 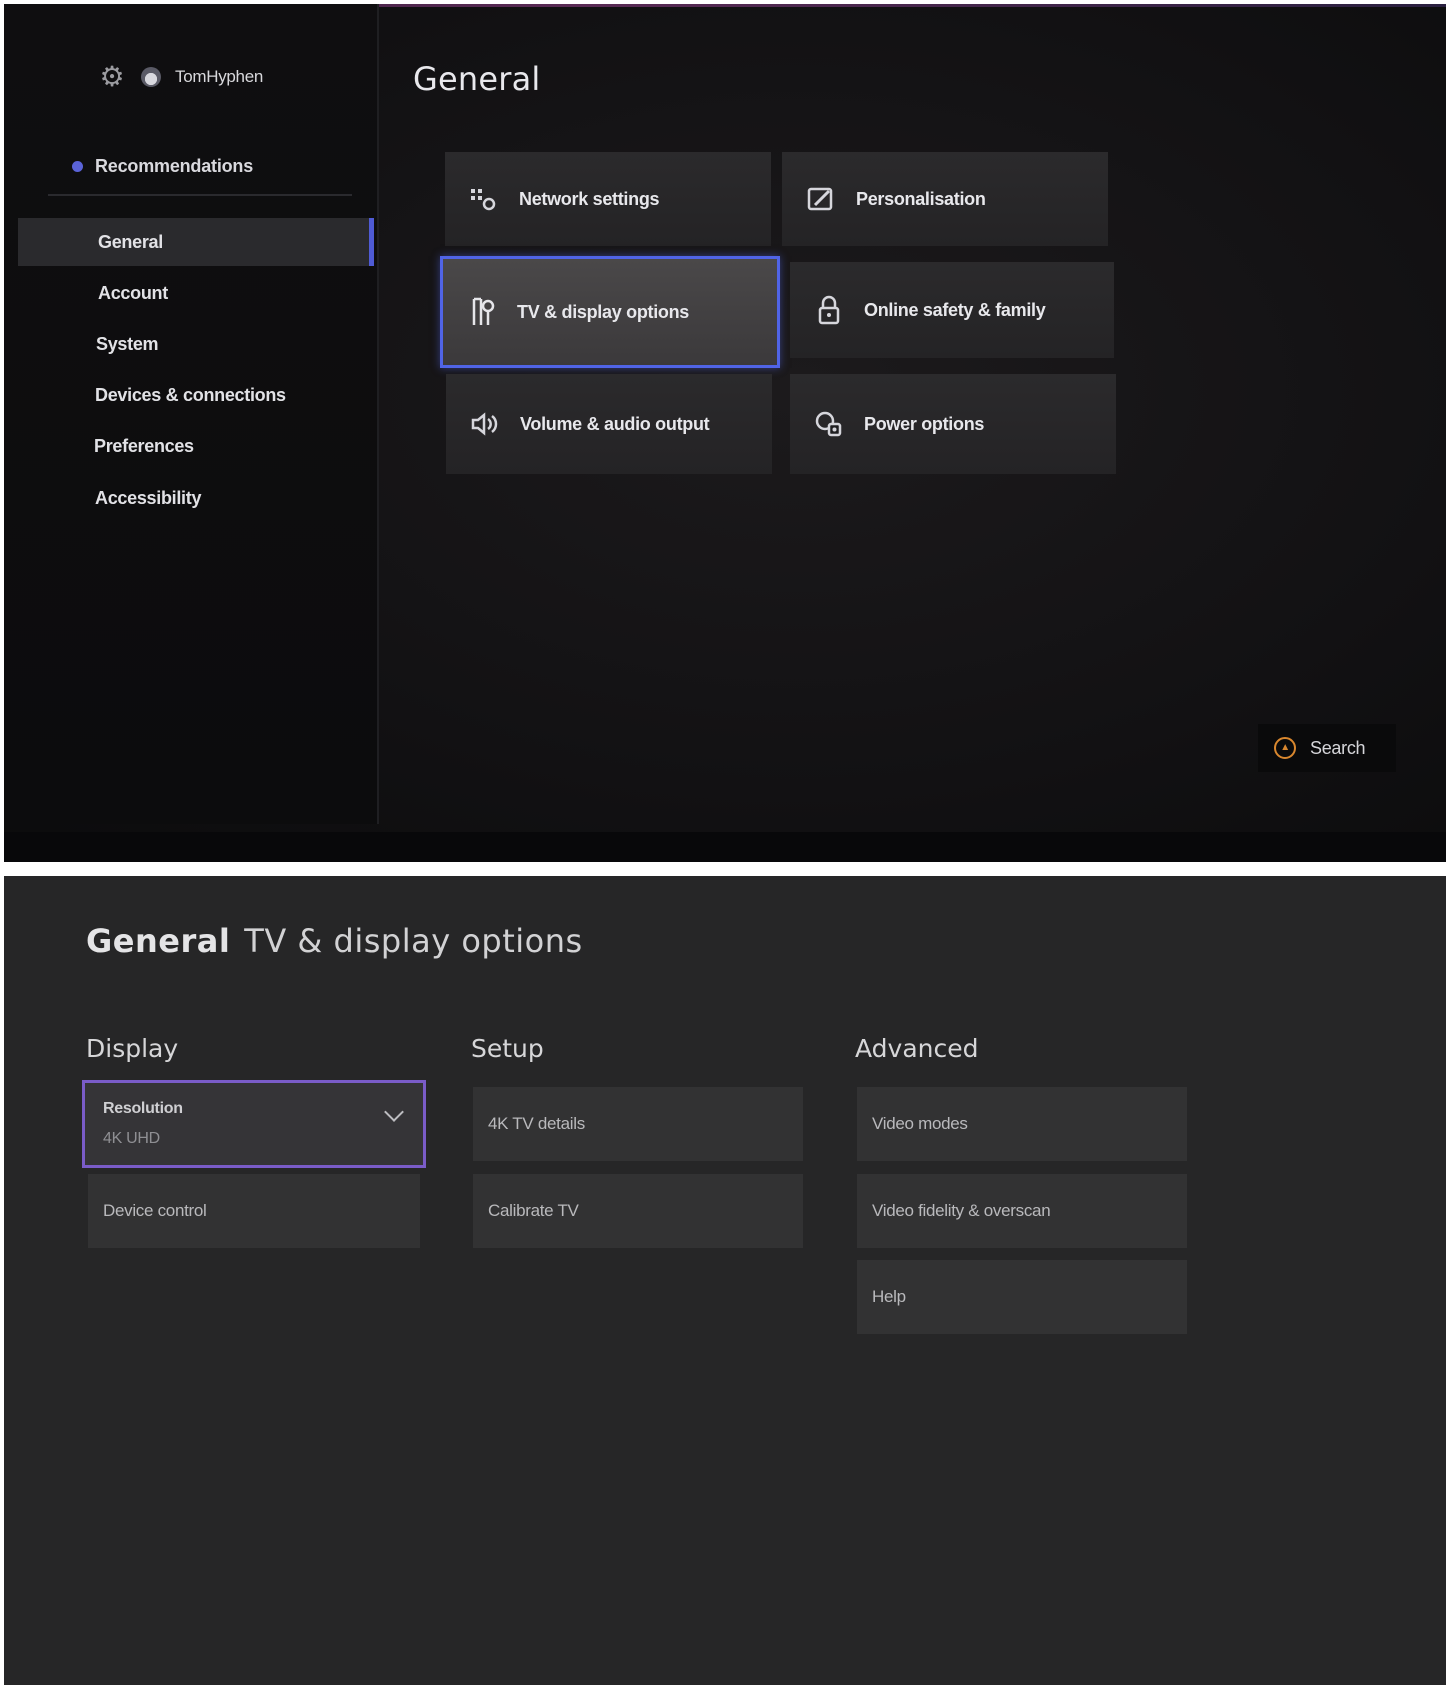 I want to click on search-button: ▲ Search, so click(x=1327, y=748).